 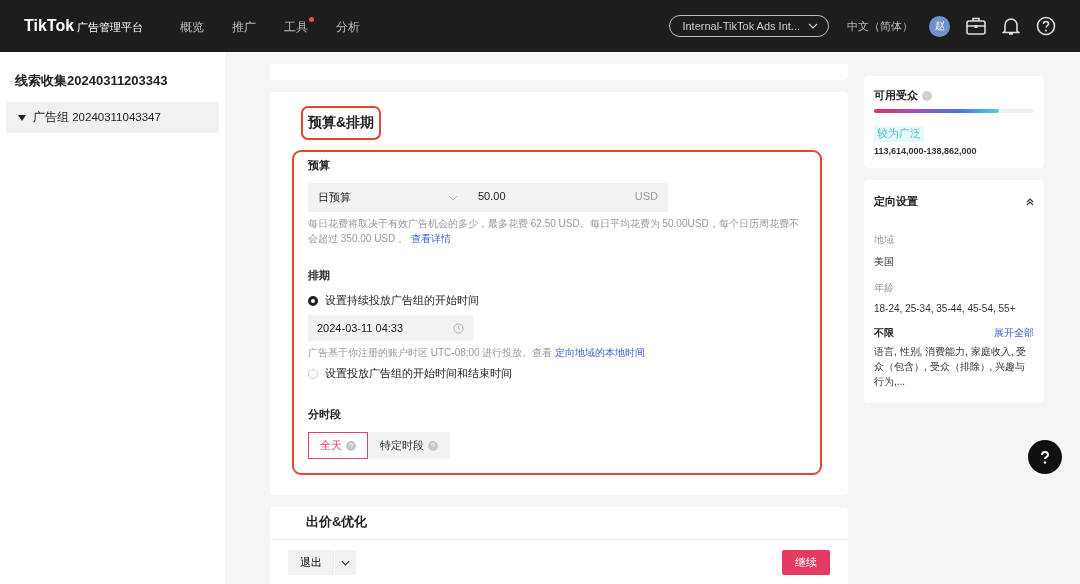 I want to click on continue-button: 继续, so click(x=806, y=562).